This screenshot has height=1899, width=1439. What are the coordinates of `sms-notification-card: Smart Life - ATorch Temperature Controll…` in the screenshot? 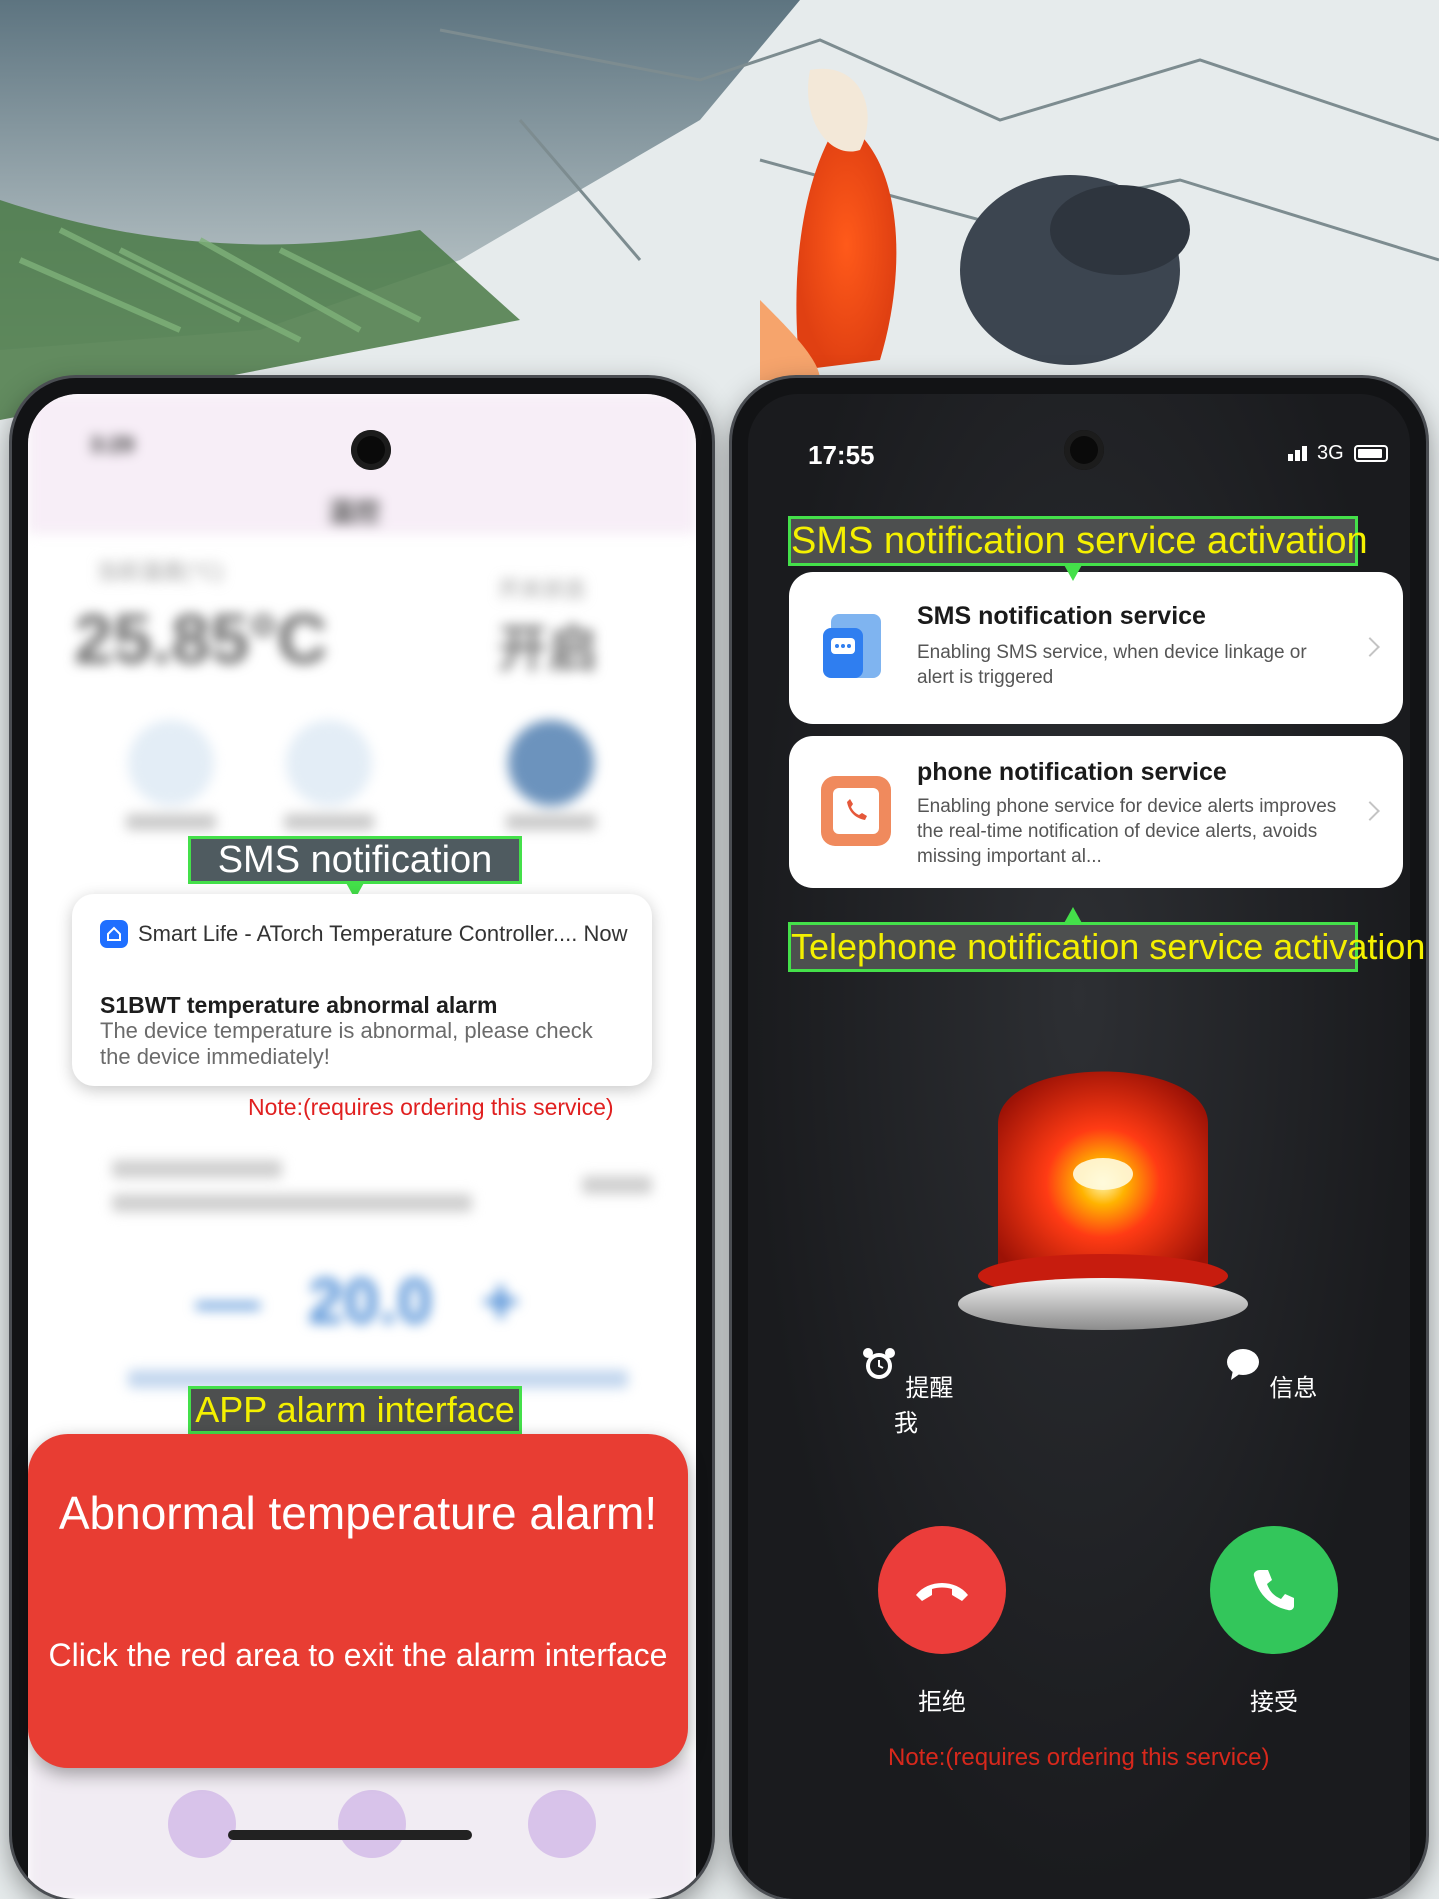 It's located at (362, 990).